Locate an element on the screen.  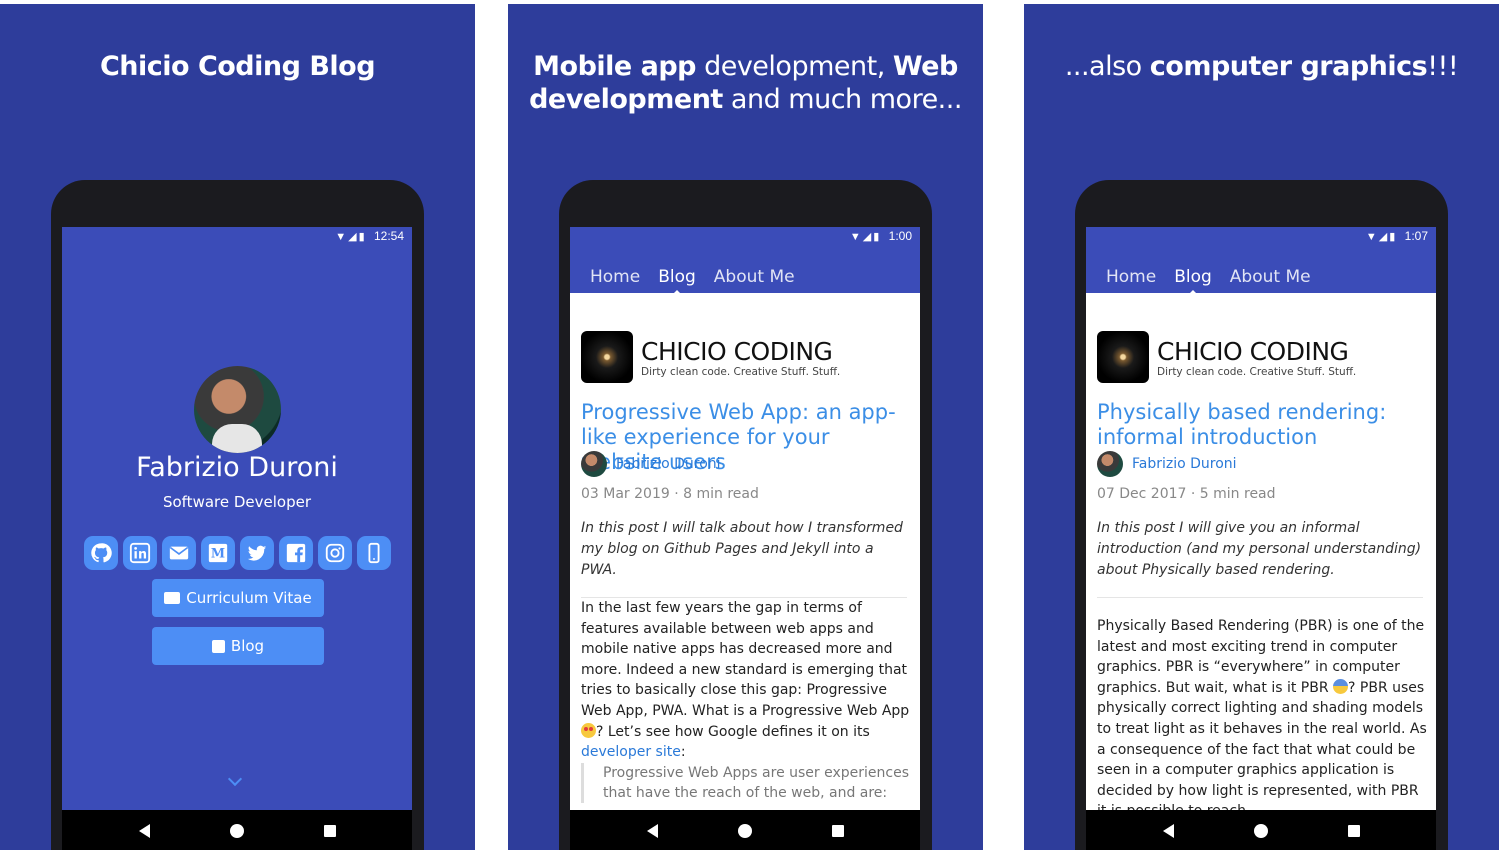
email-icon is located at coordinates (179, 553).